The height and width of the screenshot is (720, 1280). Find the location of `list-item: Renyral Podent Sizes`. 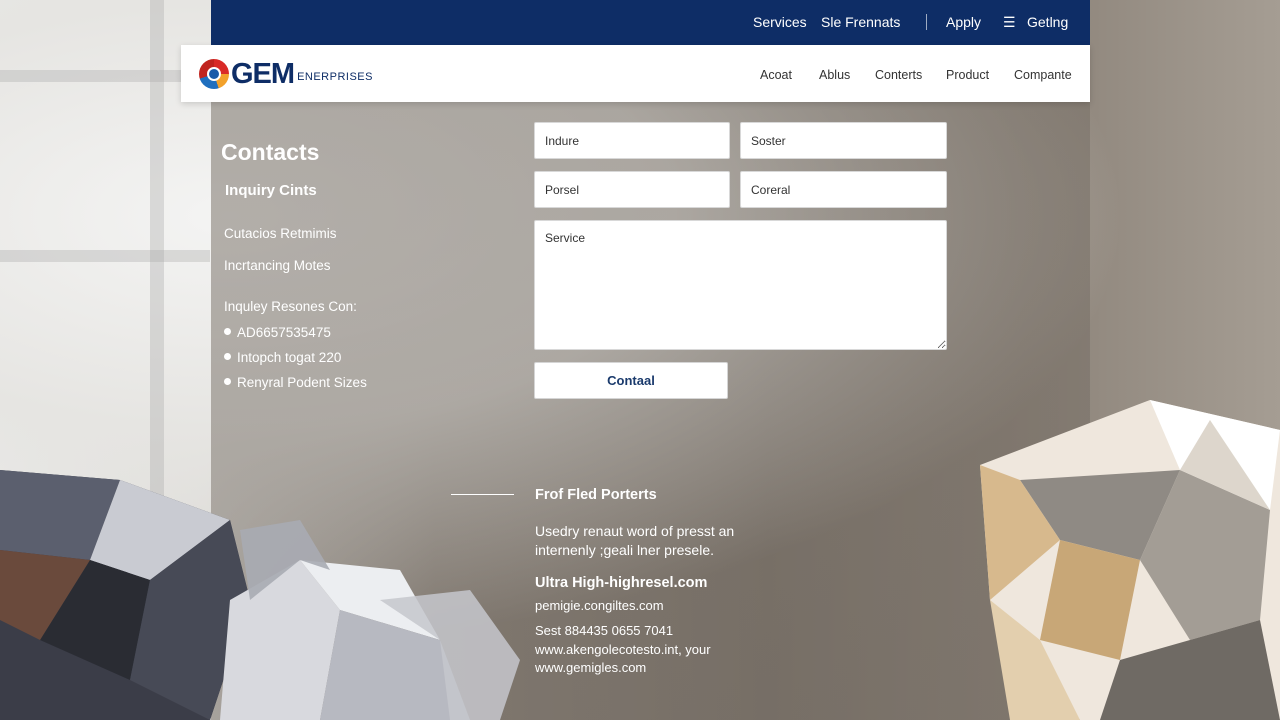

list-item: Renyral Podent Sizes is located at coordinates (295, 382).